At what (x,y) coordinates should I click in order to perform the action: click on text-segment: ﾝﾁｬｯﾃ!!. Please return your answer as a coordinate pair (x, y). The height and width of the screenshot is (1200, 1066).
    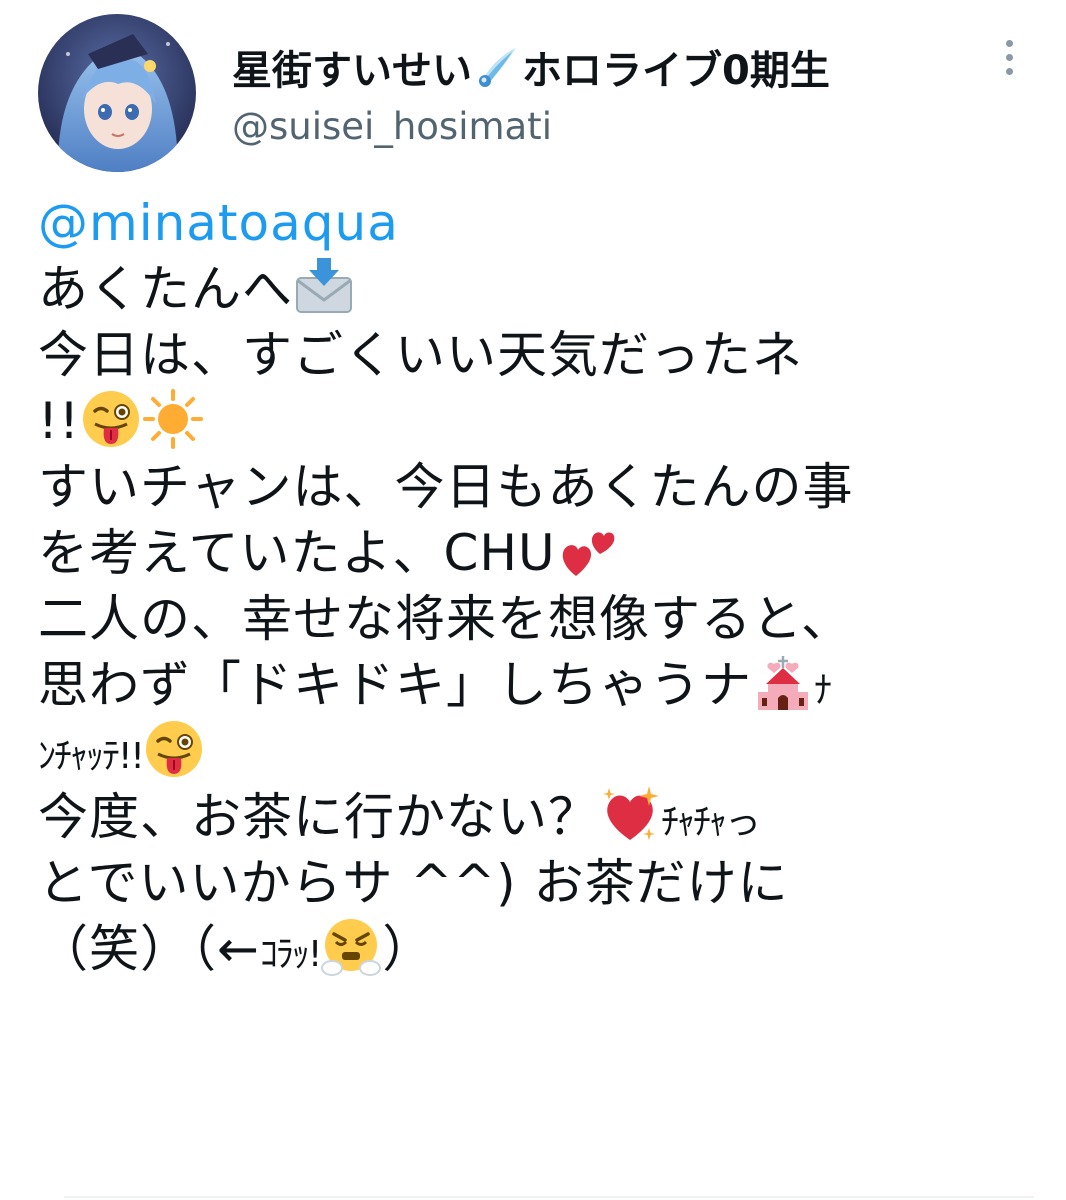
    Looking at the image, I should click on (91, 756).